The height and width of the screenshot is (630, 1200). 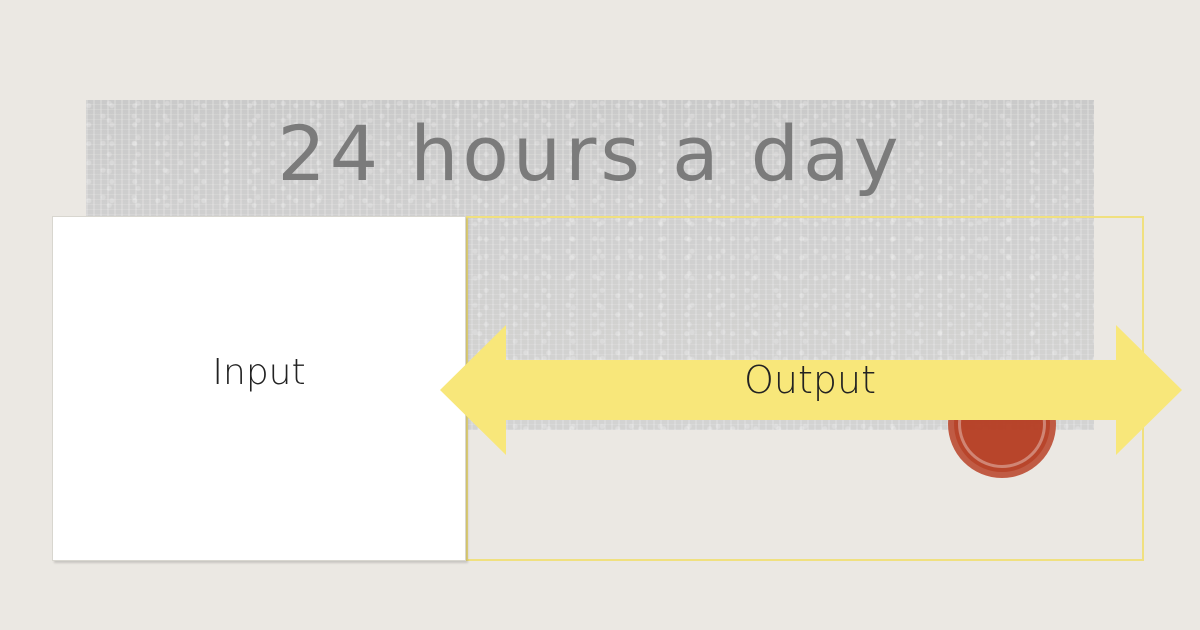 I want to click on slide-title: 24 hours a day, so click(x=590, y=153).